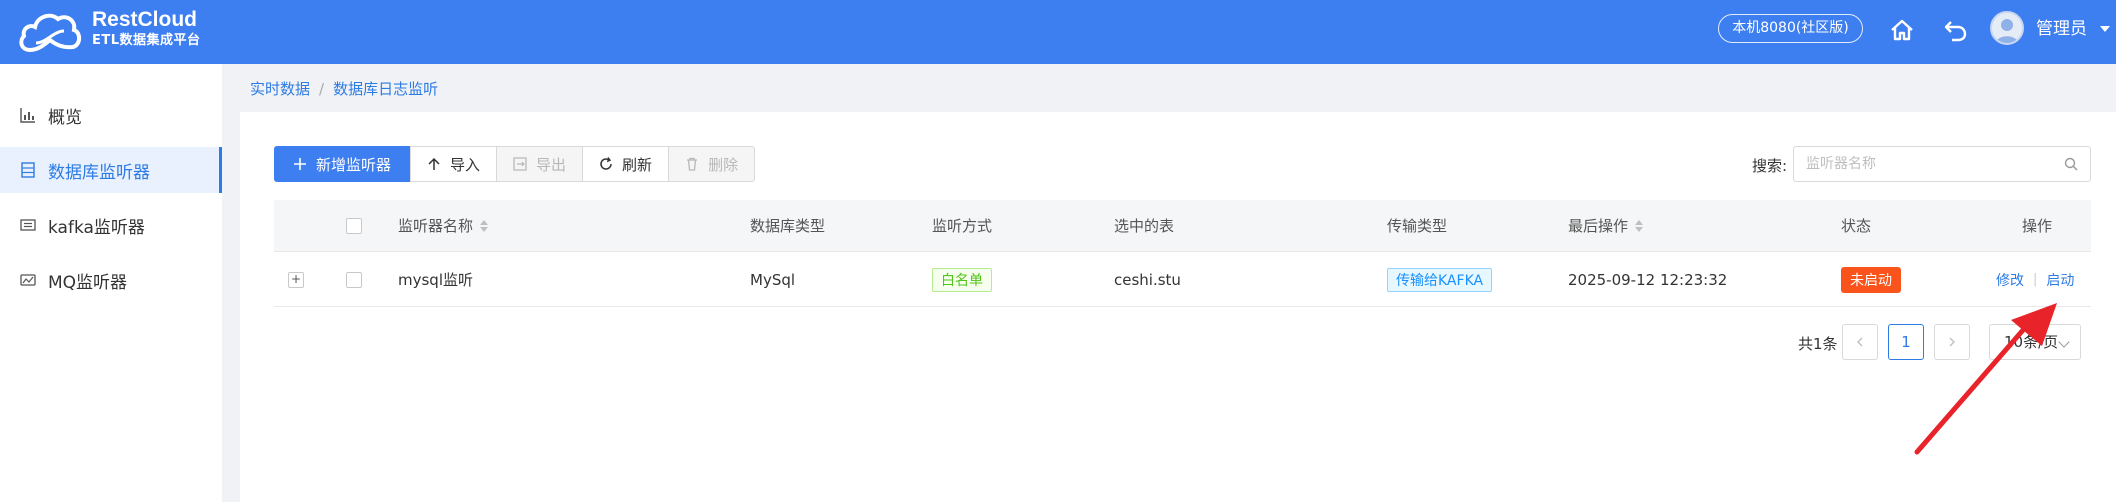 The image size is (2116, 502). I want to click on sidebar-item-label: MQ监听器, so click(88, 282).